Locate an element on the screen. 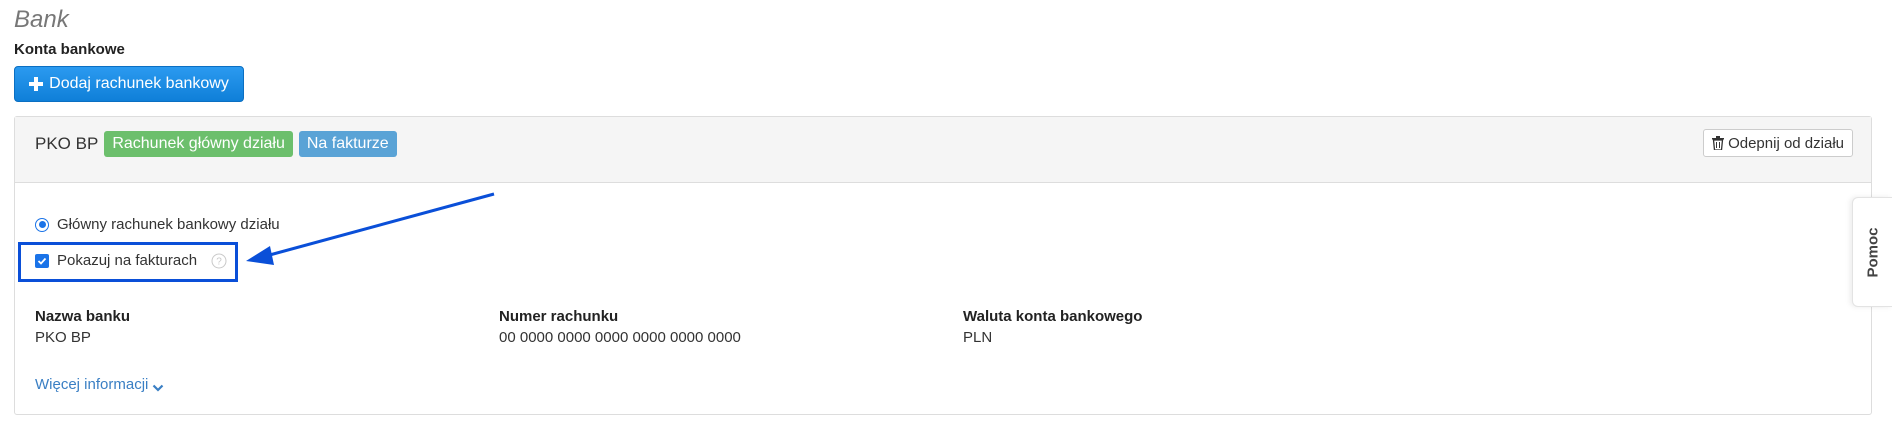 The image size is (1892, 438). add-bank-account-label: Dodaj rachunek bankowy is located at coordinates (139, 83).